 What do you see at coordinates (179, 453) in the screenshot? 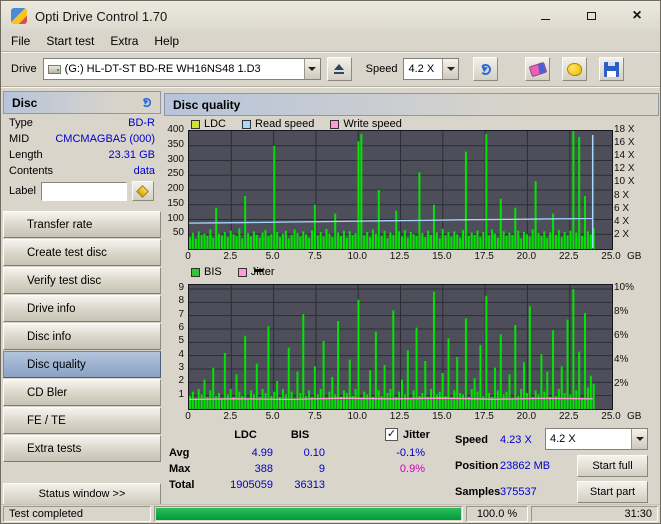
I see `avg-row-label: Avg` at bounding box center [179, 453].